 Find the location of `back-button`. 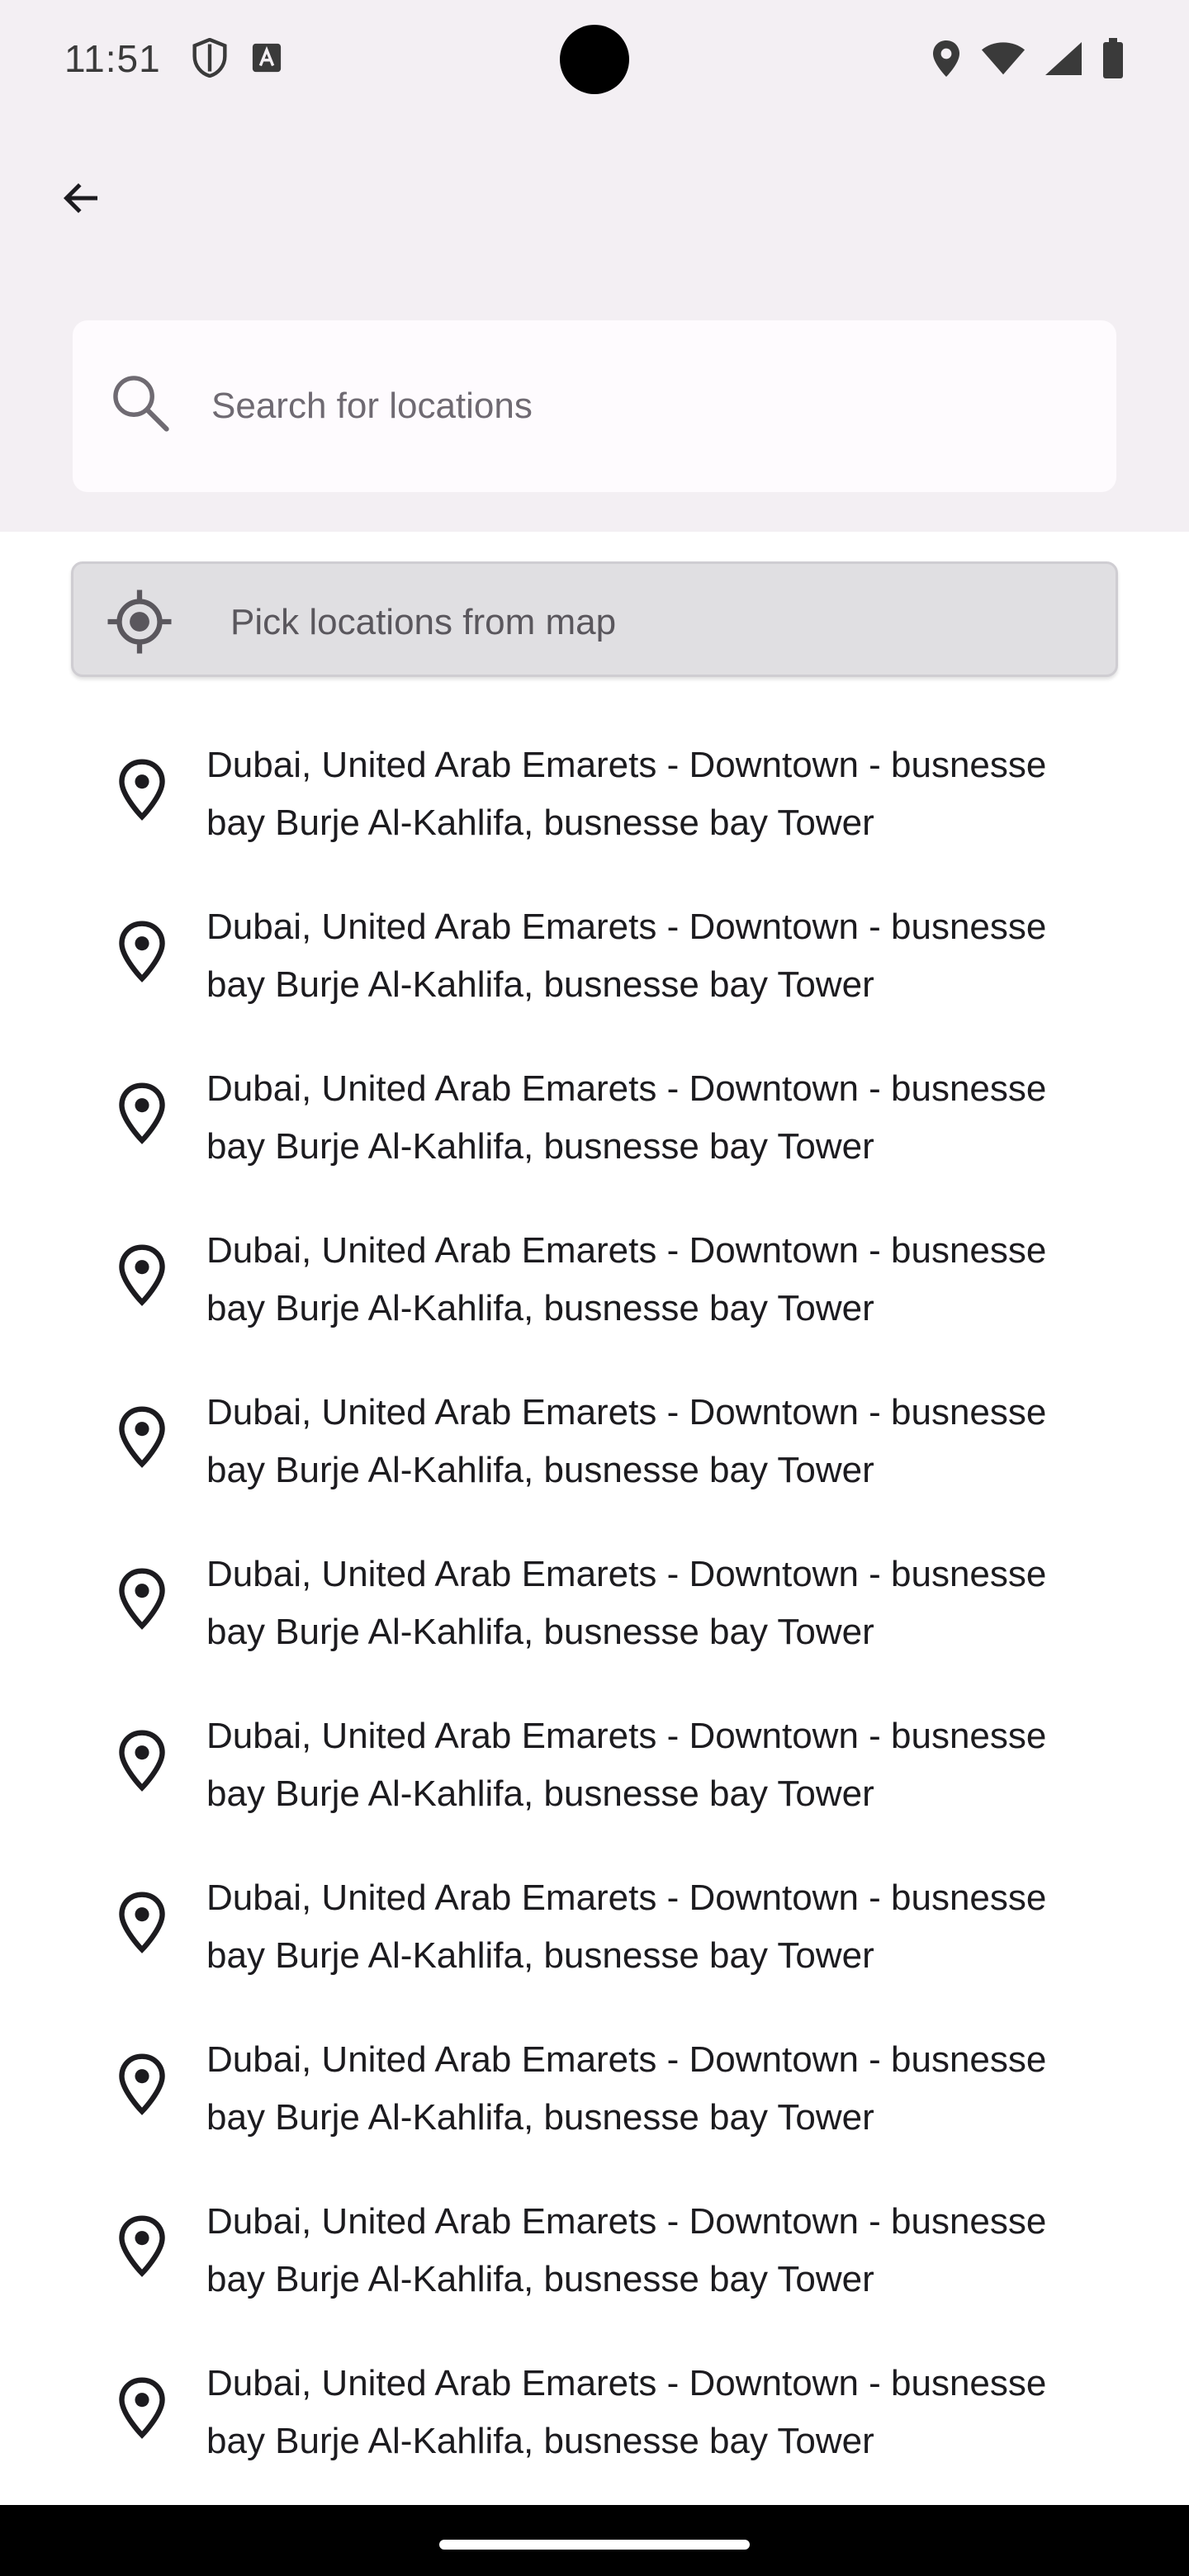

back-button is located at coordinates (81, 200).